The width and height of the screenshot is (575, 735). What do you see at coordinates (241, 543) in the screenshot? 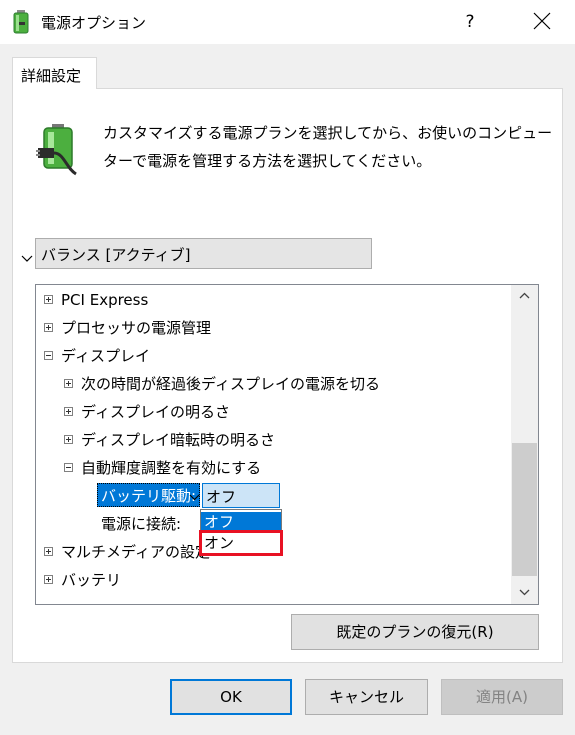
I see `highlight-annotation` at bounding box center [241, 543].